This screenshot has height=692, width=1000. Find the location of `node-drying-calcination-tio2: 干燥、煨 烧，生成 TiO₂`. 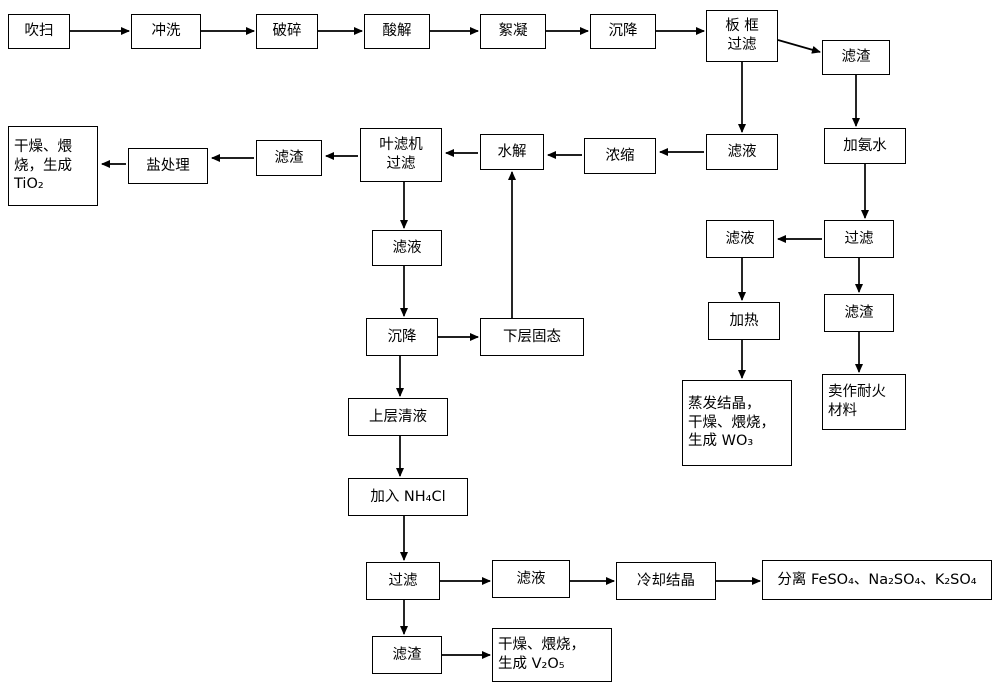

node-drying-calcination-tio2: 干燥、煨 烧，生成 TiO₂ is located at coordinates (53, 166).